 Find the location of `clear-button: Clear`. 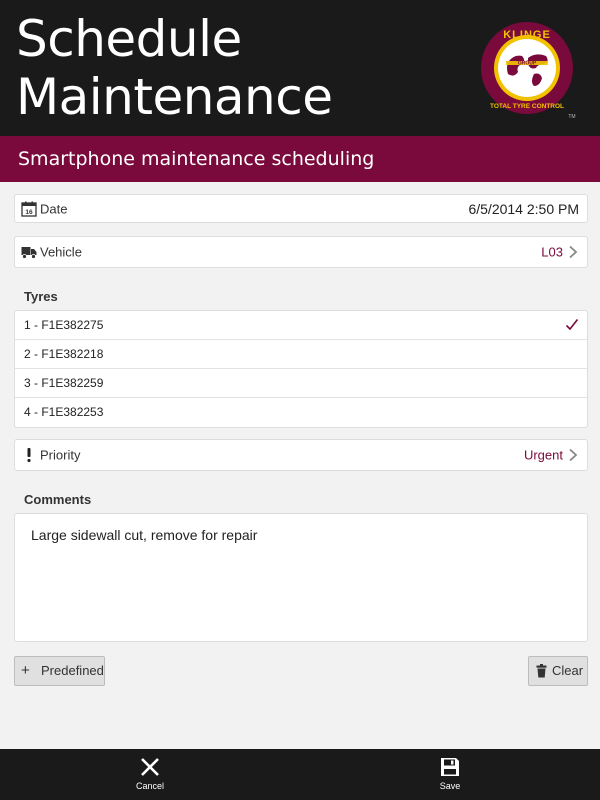

clear-button: Clear is located at coordinates (558, 671).